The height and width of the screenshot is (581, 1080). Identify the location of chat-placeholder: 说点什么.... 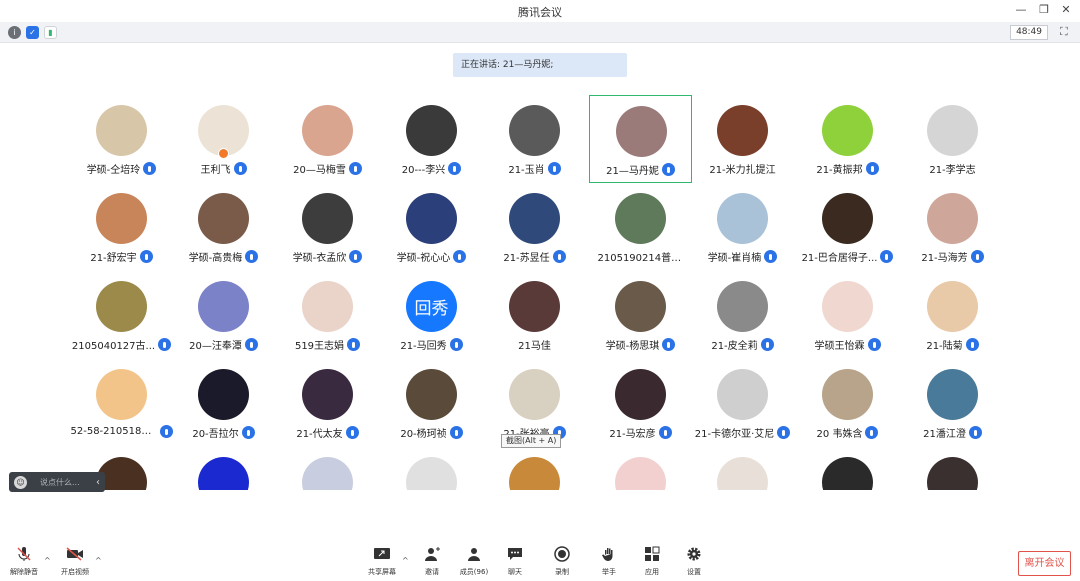
(60, 482).